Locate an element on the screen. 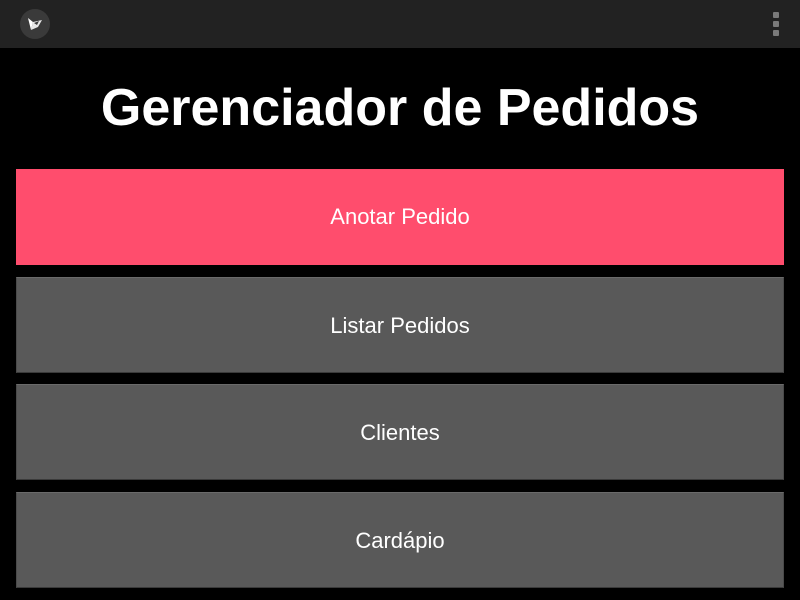  overflow-menu-icon is located at coordinates (776, 25).